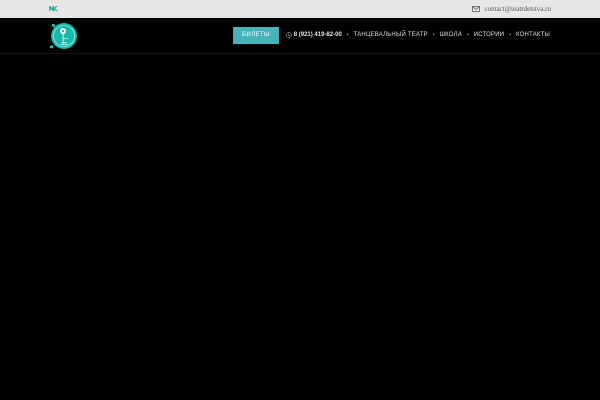 The width and height of the screenshot is (600, 400). Describe the element at coordinates (475, 9) in the screenshot. I see `mail-icon` at that location.